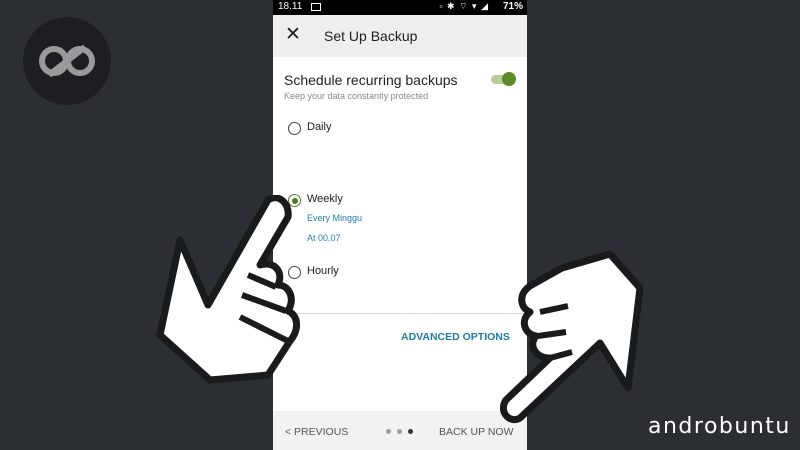 The width and height of the screenshot is (800, 450). Describe the element at coordinates (316, 432) in the screenshot. I see `previous-button: < PREVIOUS` at that location.